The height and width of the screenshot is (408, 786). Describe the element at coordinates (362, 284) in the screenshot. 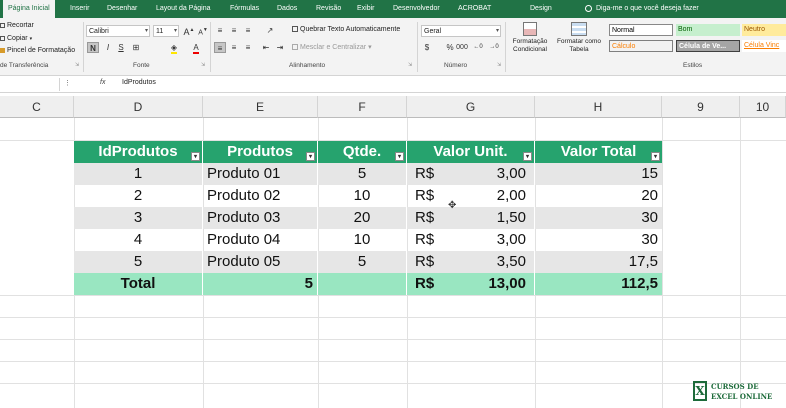

I see `total-qtde` at that location.